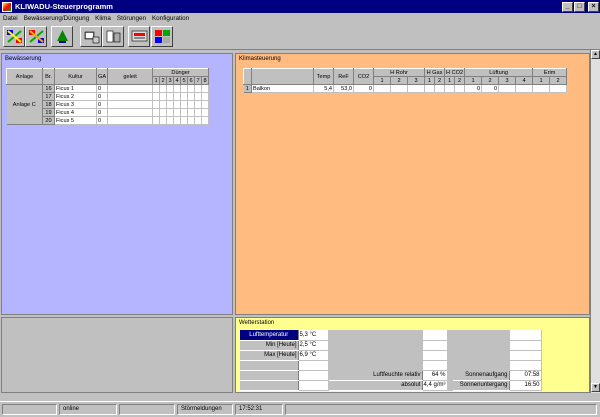  I want to click on sonnenaufgang-value: 07:58, so click(525, 375).